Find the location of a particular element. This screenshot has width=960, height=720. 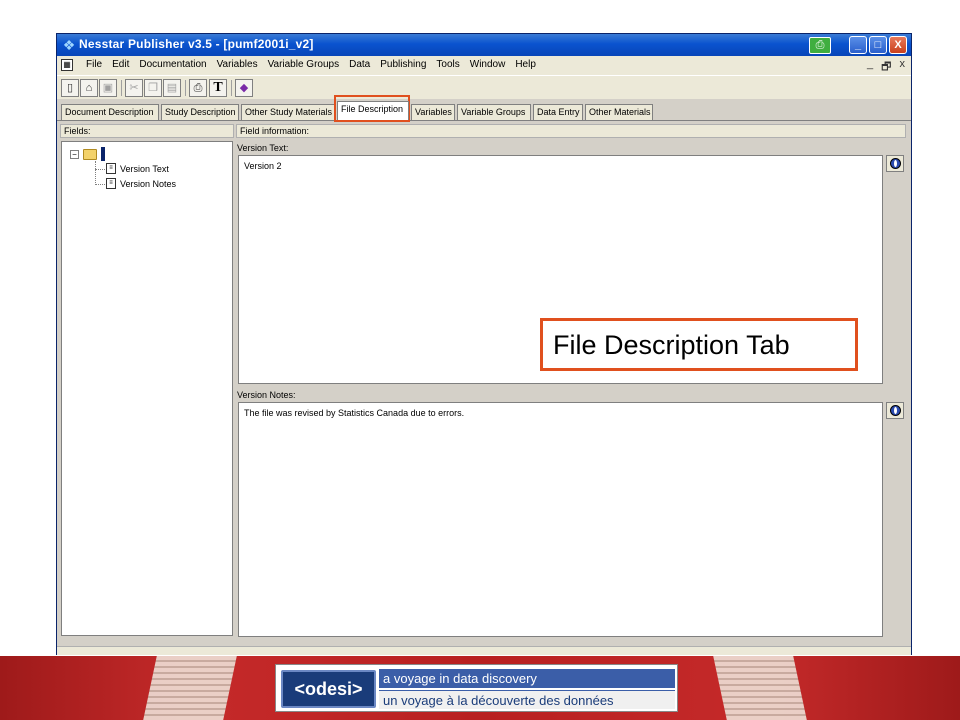

tree-item-label: Version Text is located at coordinates (144, 168).